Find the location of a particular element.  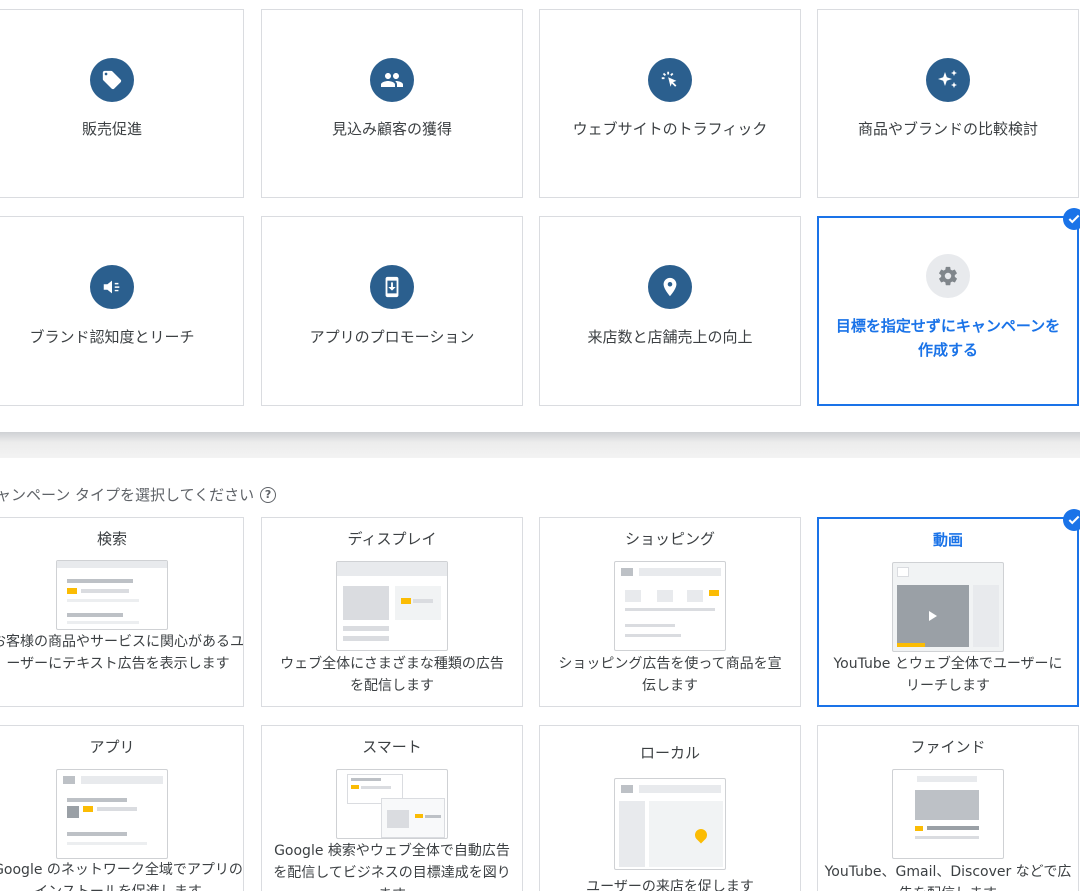

goal-label: 商品やブランドの比較検討 is located at coordinates (947, 129).